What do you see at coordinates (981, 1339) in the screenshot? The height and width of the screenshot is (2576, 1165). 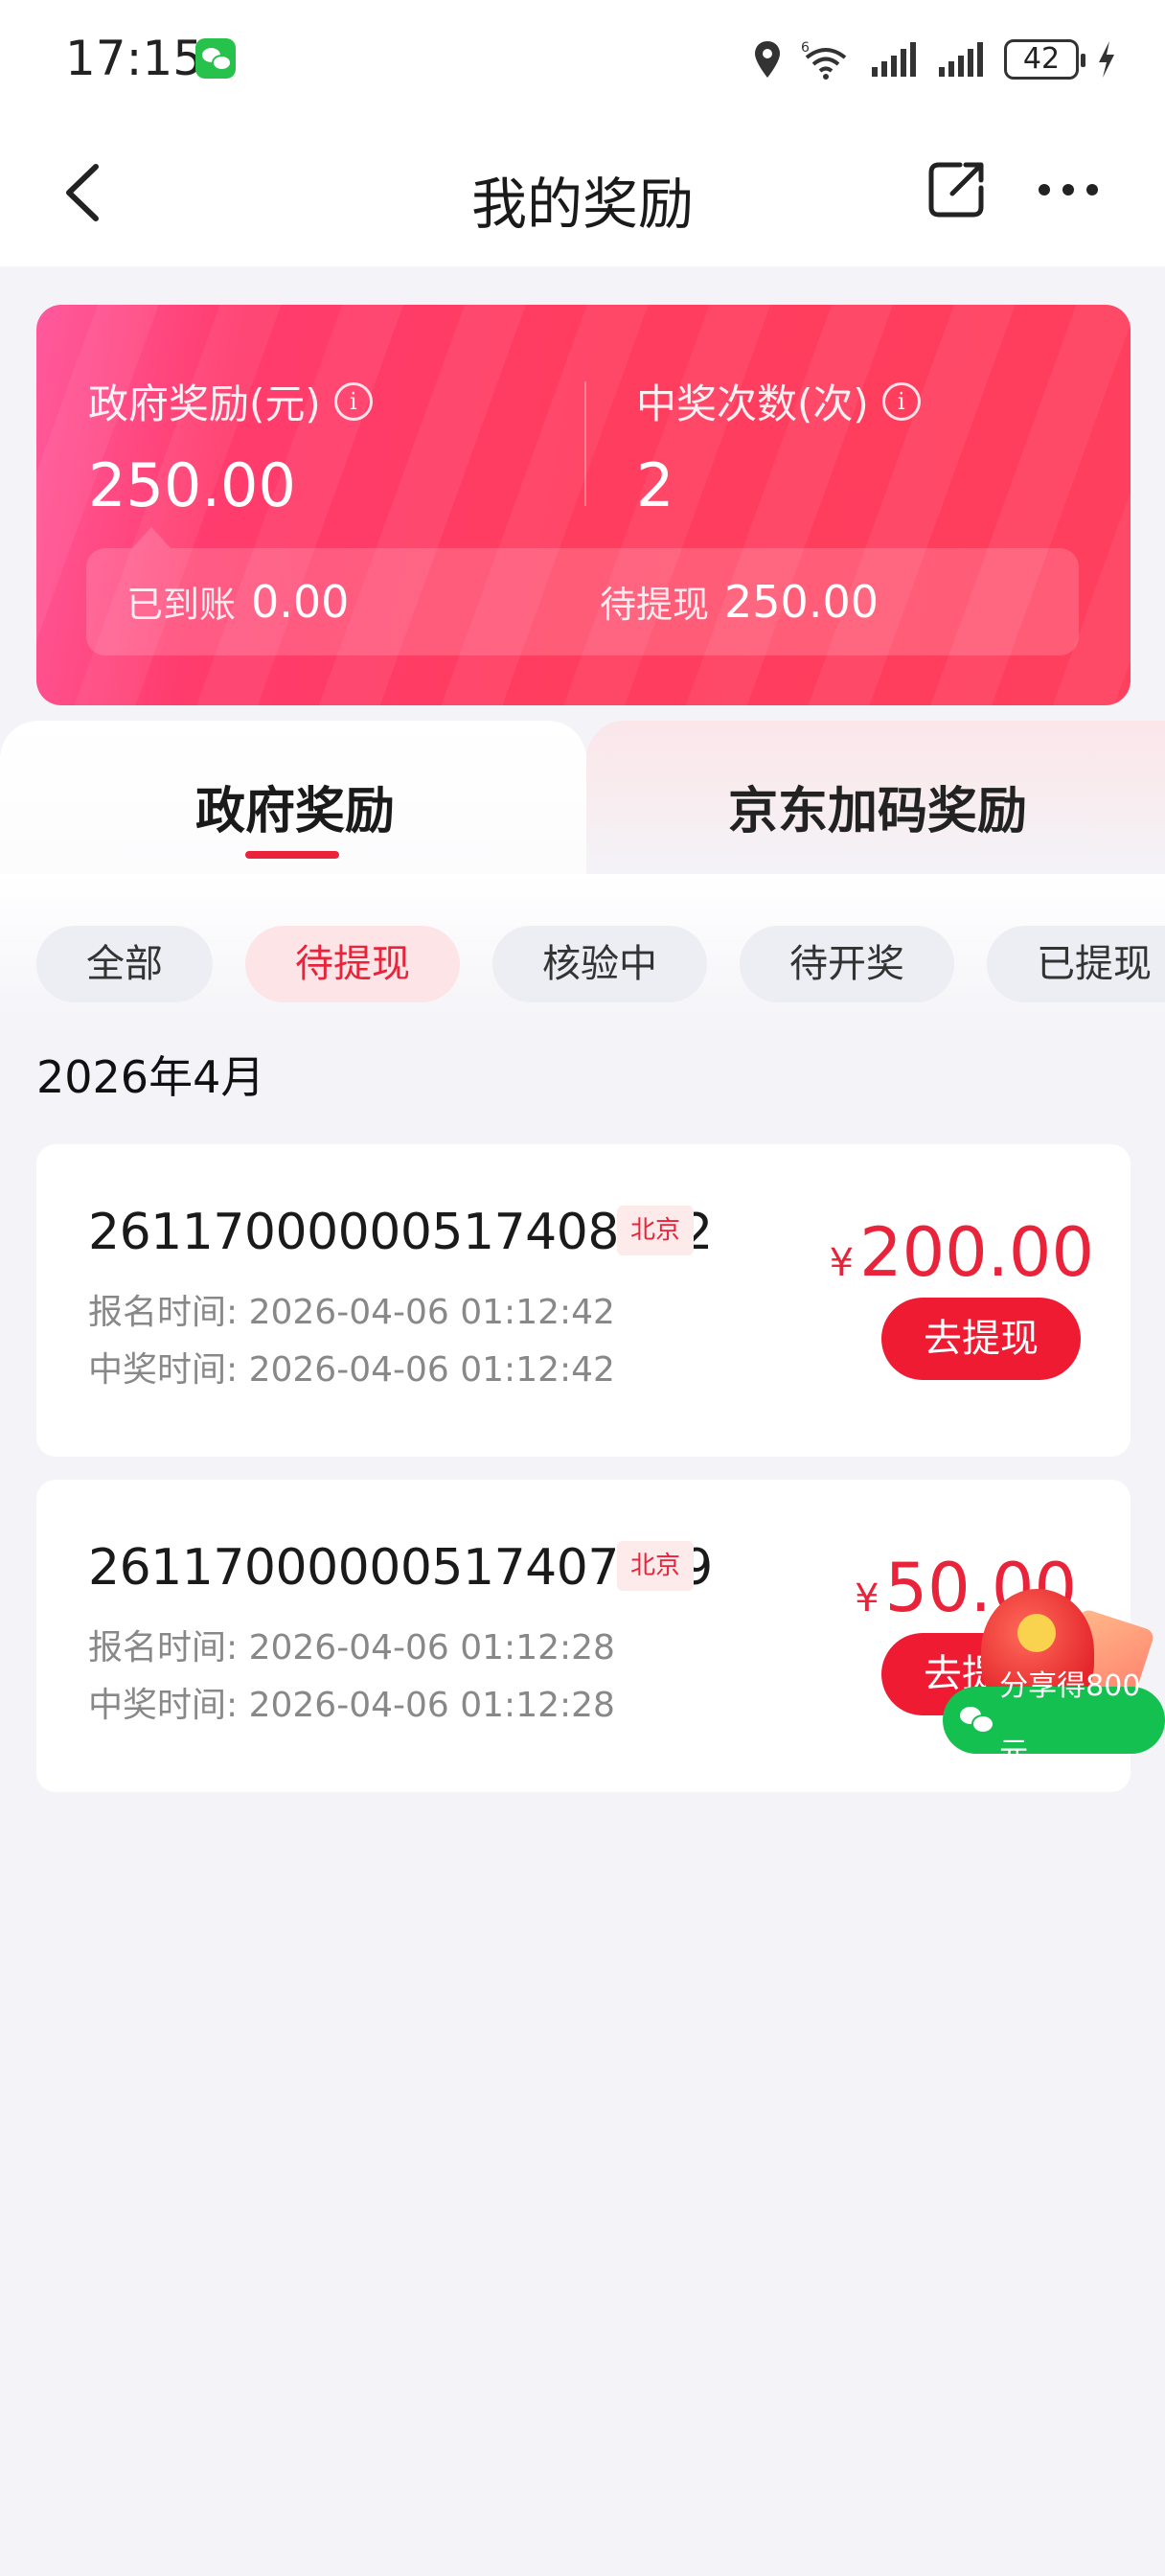 I see `withdraw-button: 去提现` at bounding box center [981, 1339].